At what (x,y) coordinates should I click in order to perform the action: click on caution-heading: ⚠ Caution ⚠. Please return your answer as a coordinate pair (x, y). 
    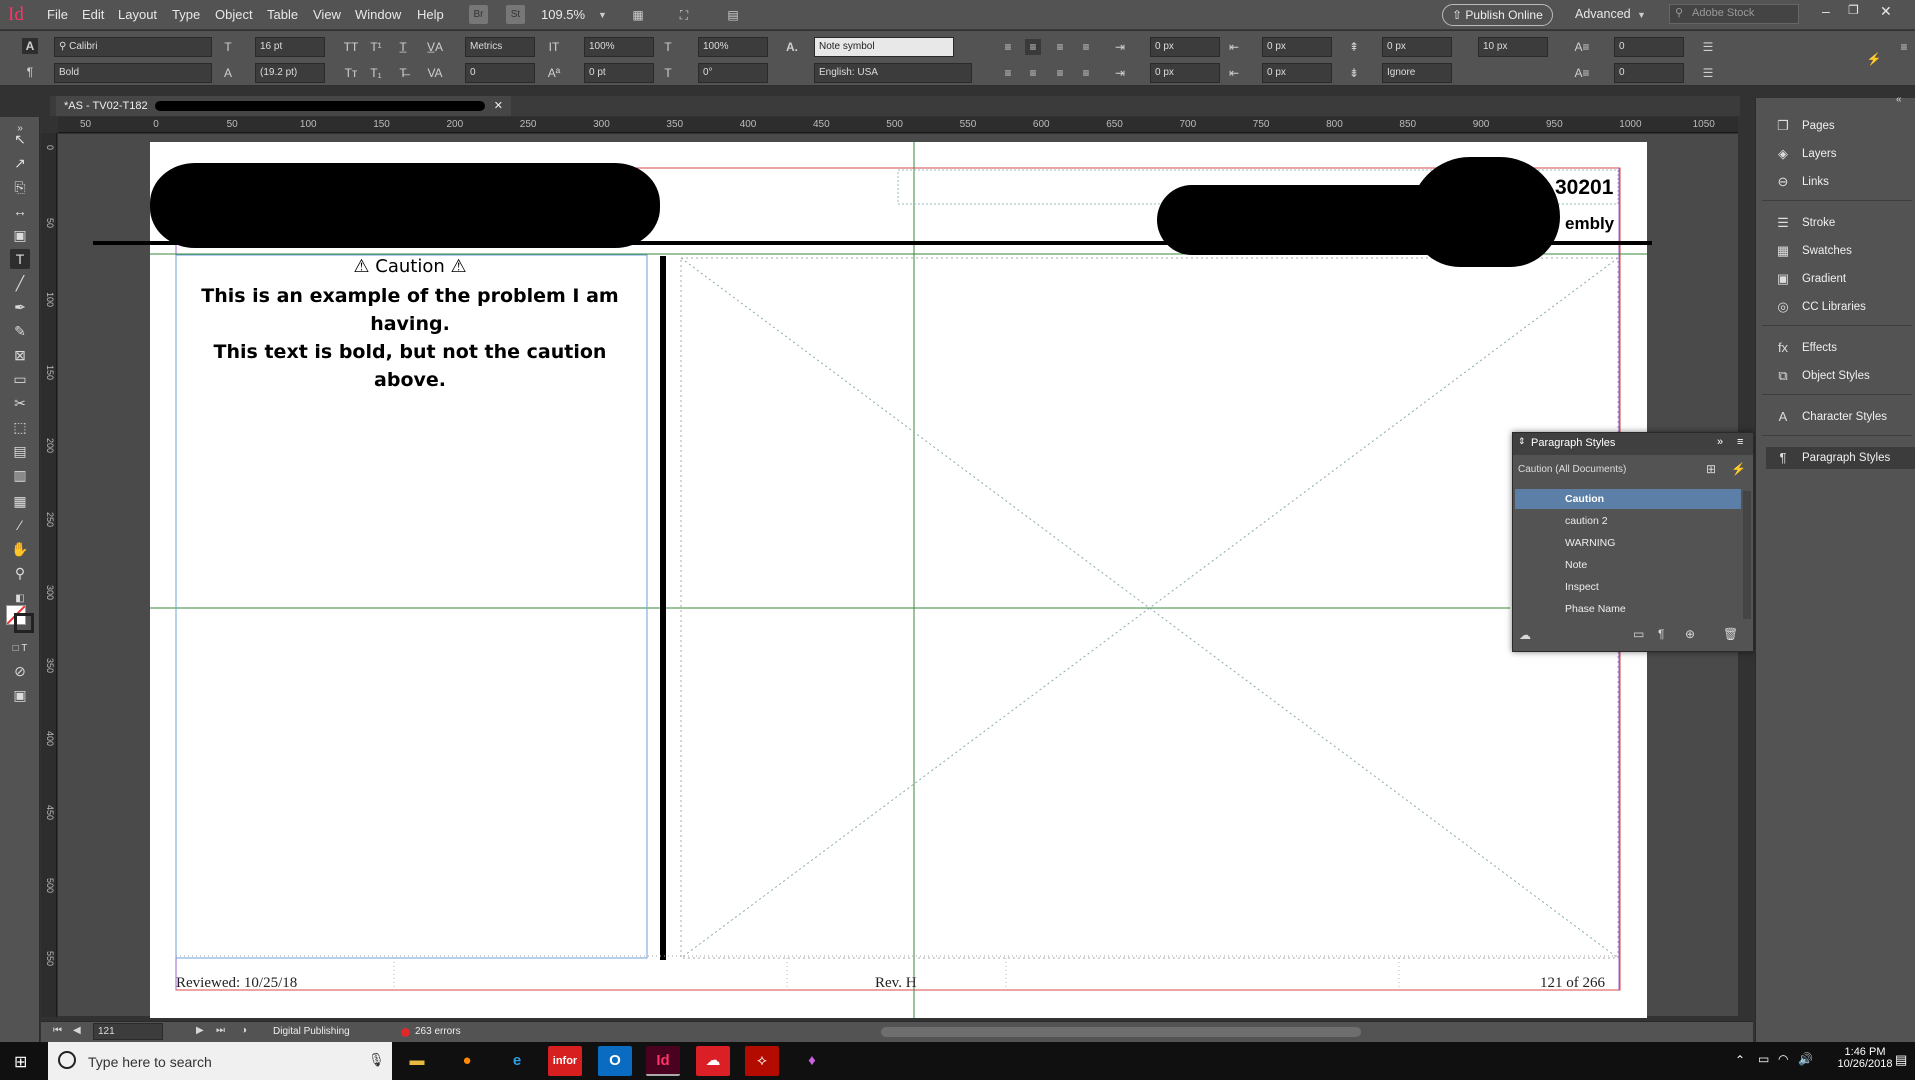
    Looking at the image, I should click on (410, 266).